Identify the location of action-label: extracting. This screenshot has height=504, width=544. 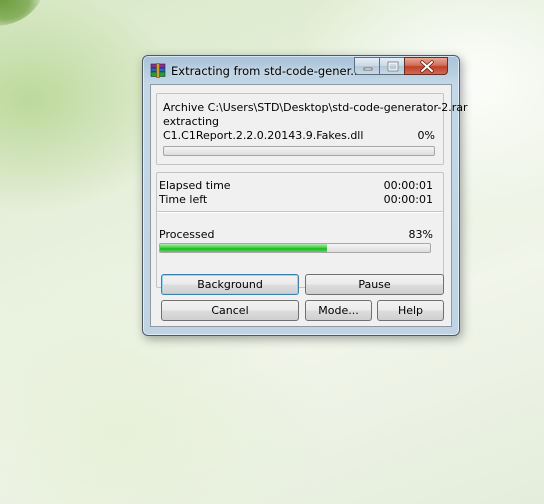
(191, 121).